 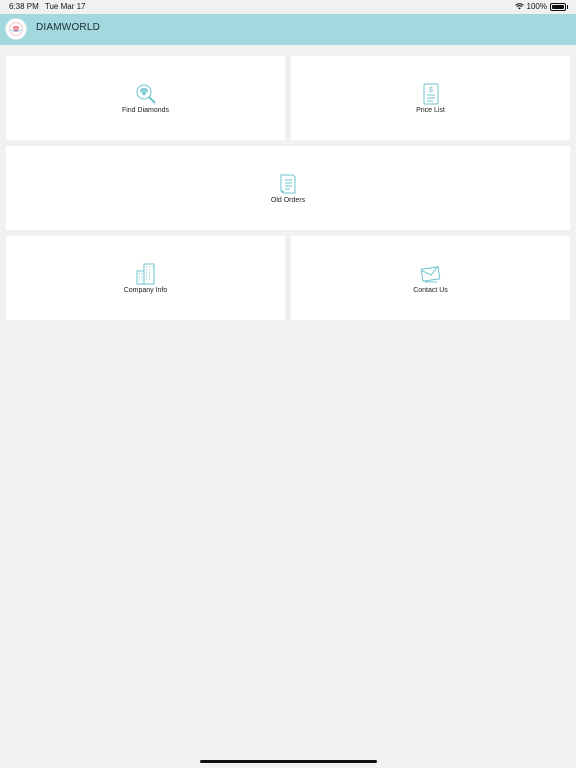 I want to click on price-list-tile: $ Price List, so click(x=430, y=98).